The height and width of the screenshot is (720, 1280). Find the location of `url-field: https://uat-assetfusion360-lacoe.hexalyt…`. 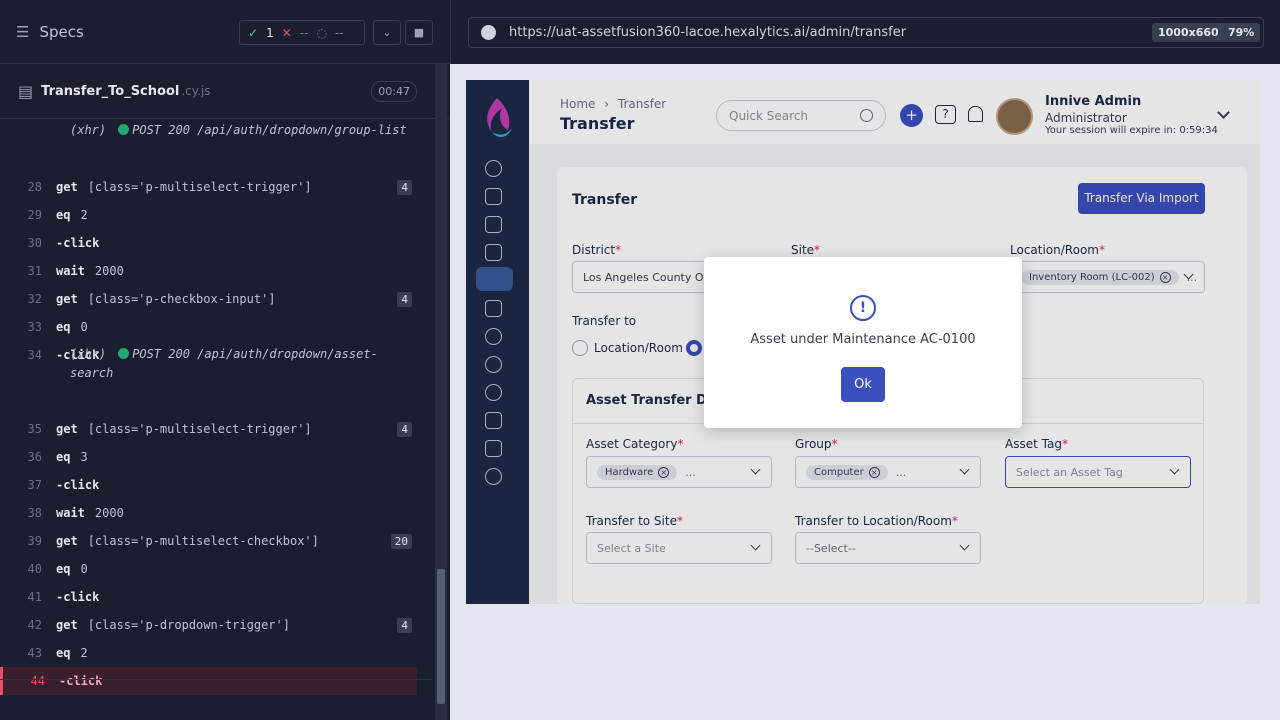

url-field: https://uat-assetfusion360-lacoe.hexalyt… is located at coordinates (866, 32).